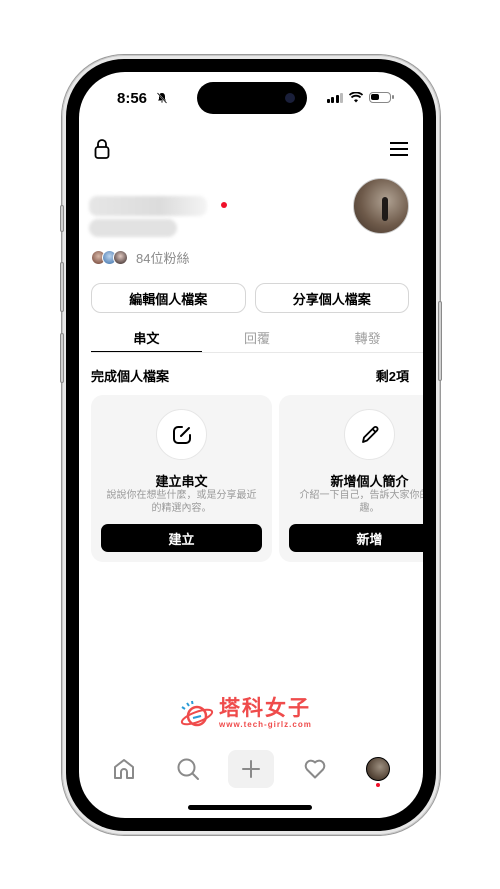 This screenshot has width=500, height=889. I want to click on nav-home, so click(124, 769).